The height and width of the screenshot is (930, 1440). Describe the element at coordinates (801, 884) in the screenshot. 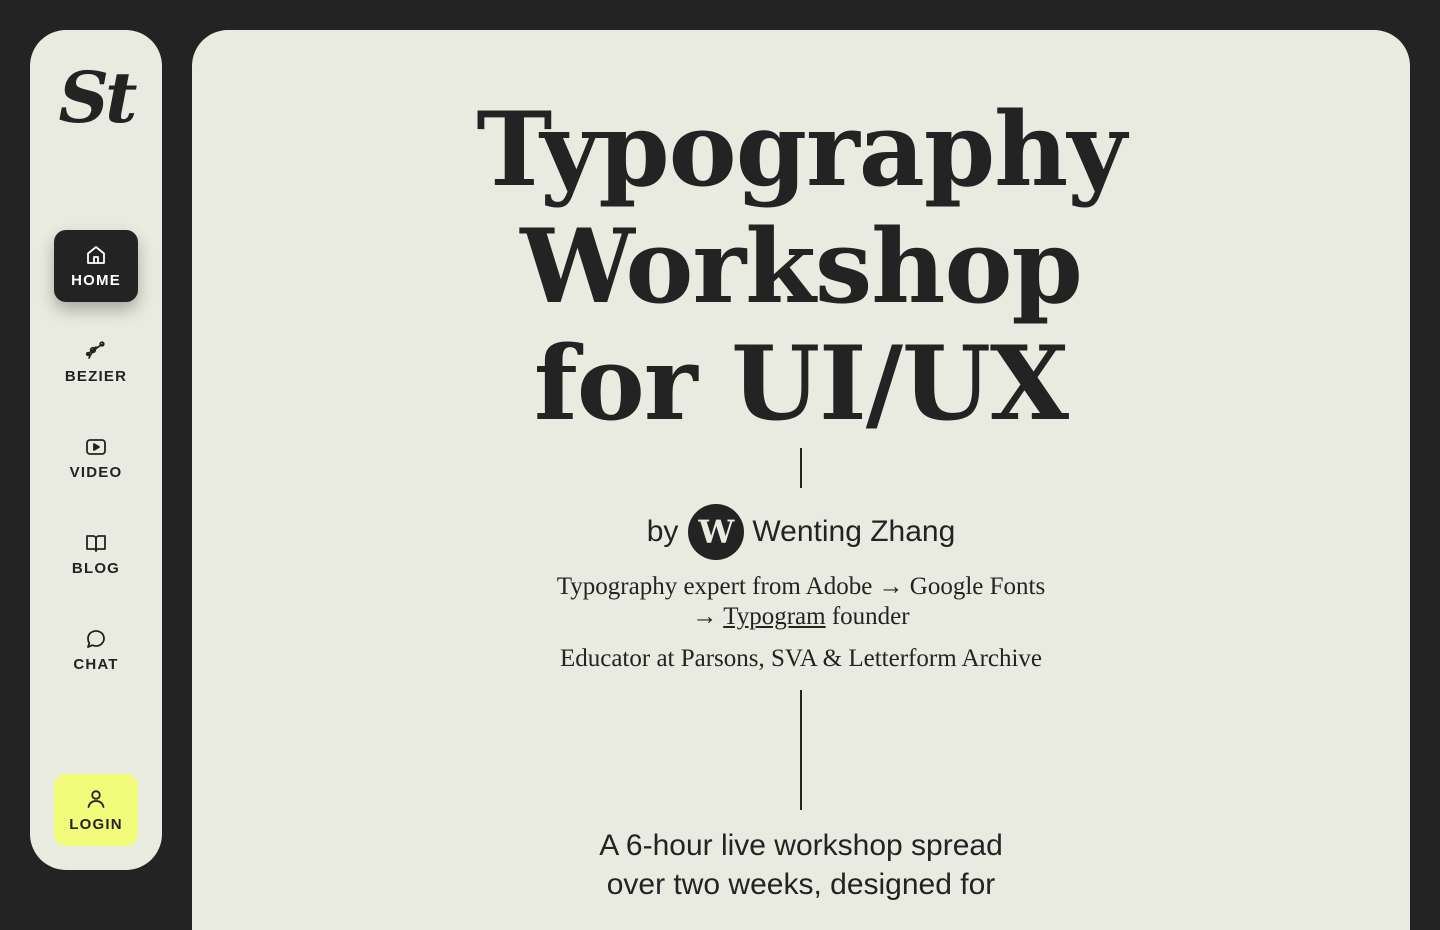

I see `intro-line: over two weeks, designed for` at that location.